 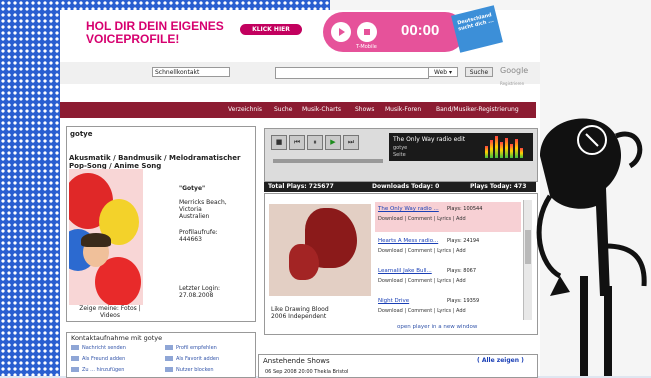 I want to click on nav-band-registrierung: Band/Musiker-Registrierung, so click(x=477, y=109).